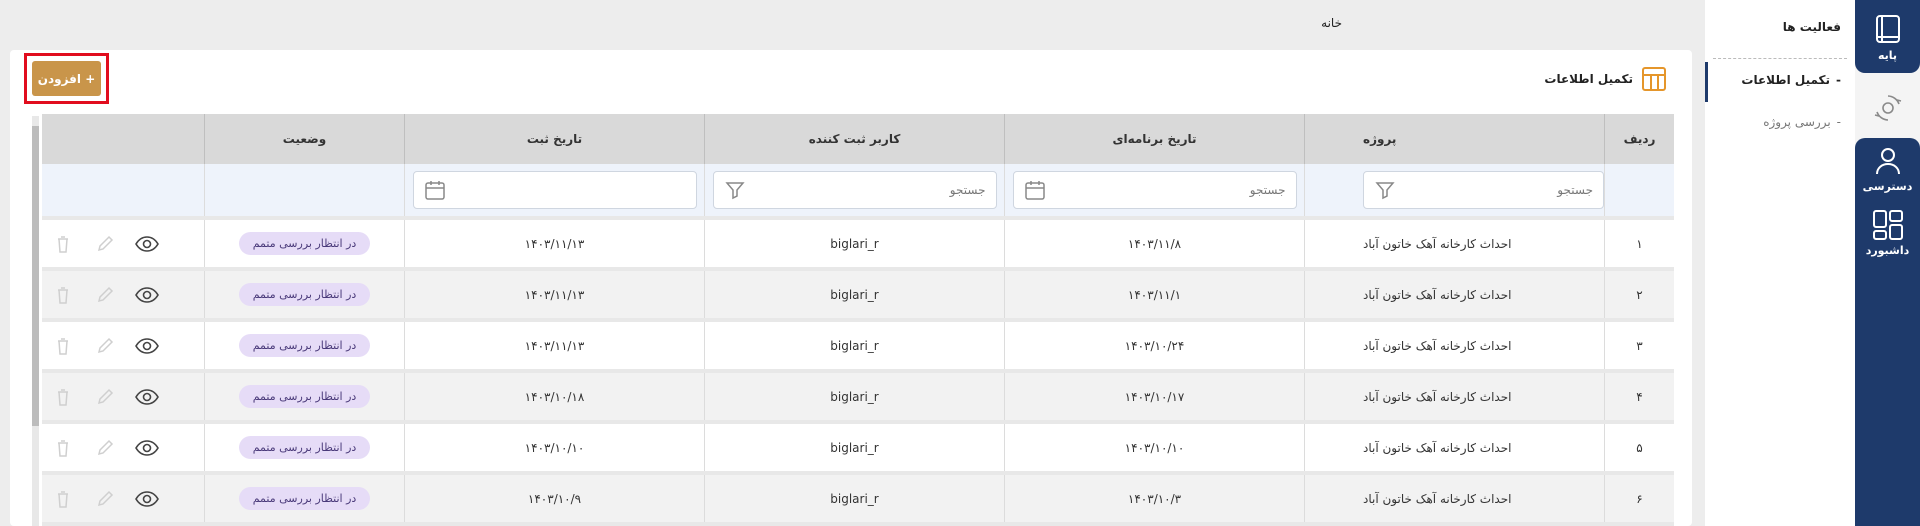 The width and height of the screenshot is (1920, 526). Describe the element at coordinates (1154, 345) in the screenshot. I see `cell-planned-date: ۱۴۰۳/۱۰/۲۴` at that location.